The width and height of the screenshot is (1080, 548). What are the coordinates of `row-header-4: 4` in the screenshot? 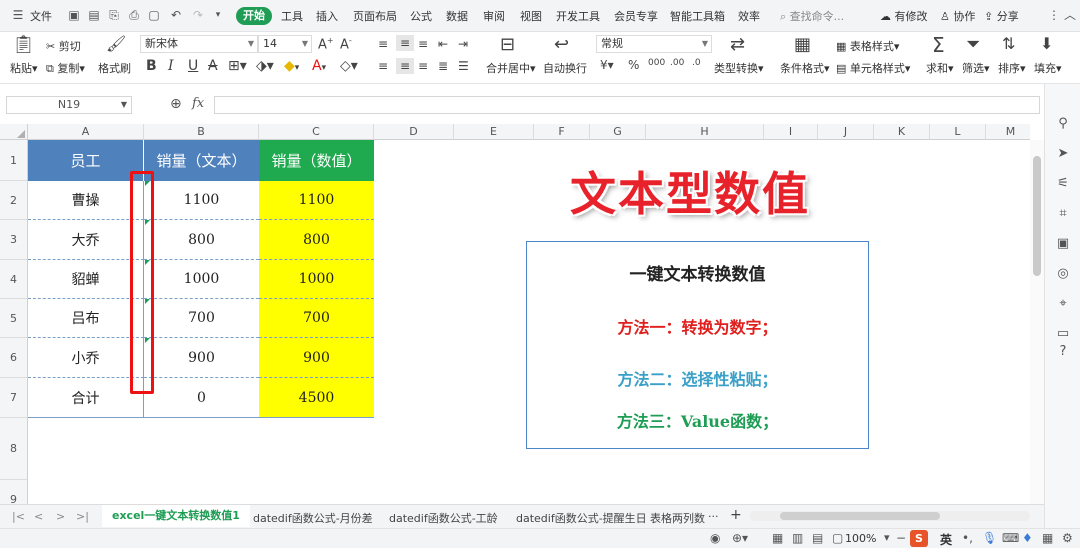 It's located at (14, 279).